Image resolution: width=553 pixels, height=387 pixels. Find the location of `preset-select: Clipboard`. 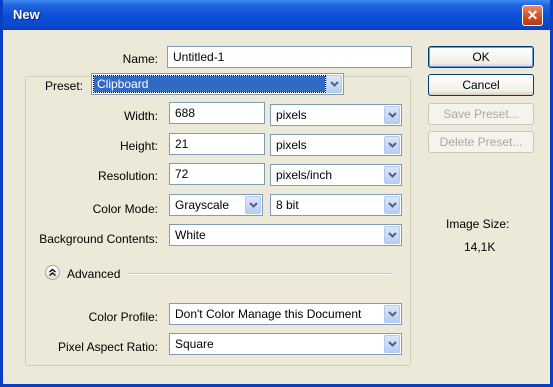

preset-select: Clipboard is located at coordinates (217, 84).